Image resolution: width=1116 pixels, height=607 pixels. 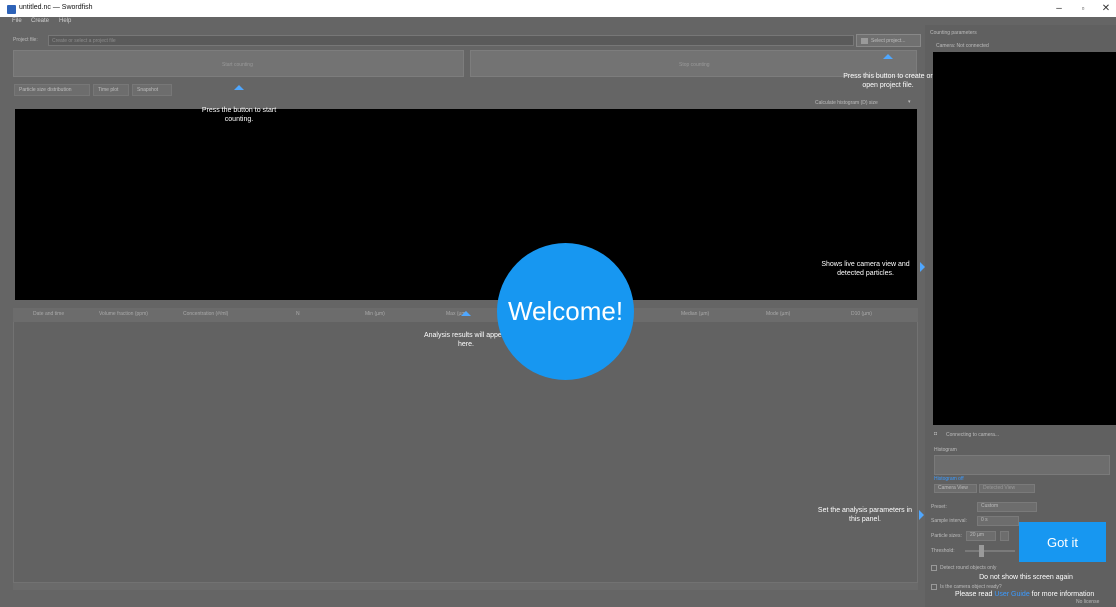 What do you see at coordinates (1063, 594) in the screenshot?
I see `read-suffix: for more information` at bounding box center [1063, 594].